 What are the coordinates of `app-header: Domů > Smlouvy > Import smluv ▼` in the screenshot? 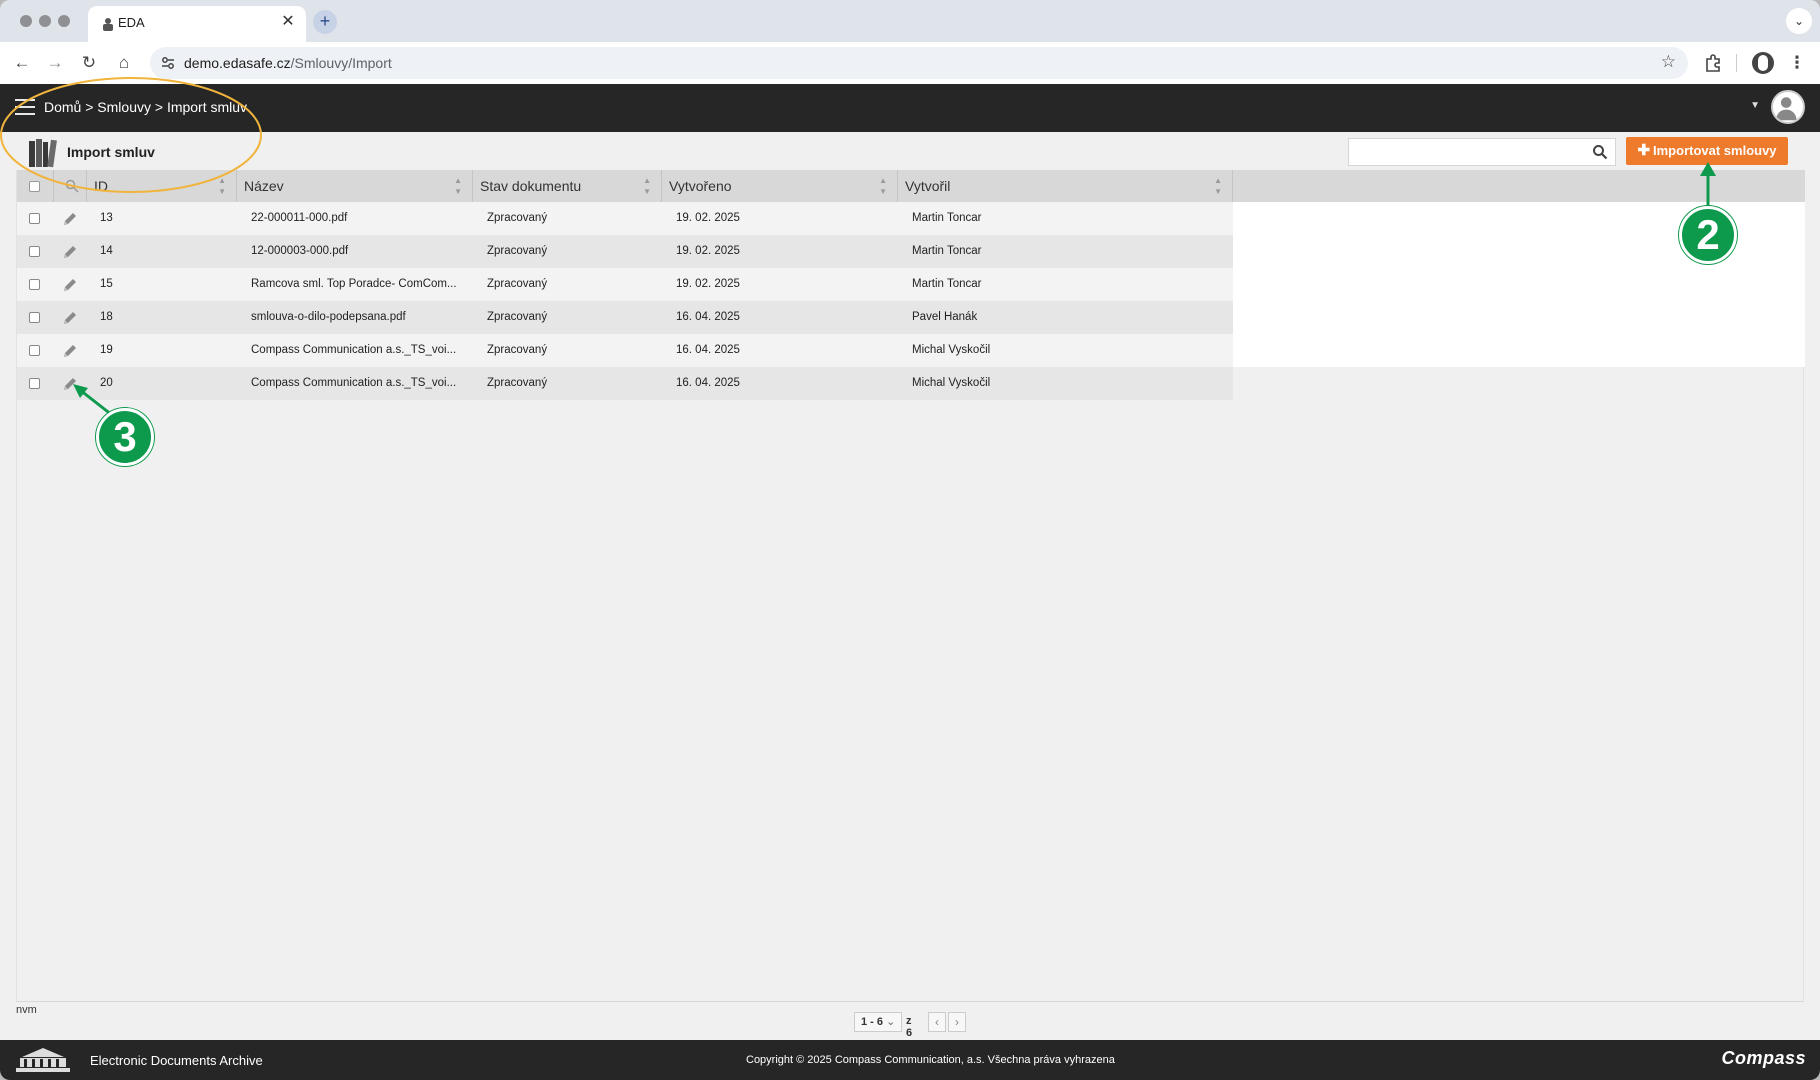 It's located at (910, 108).